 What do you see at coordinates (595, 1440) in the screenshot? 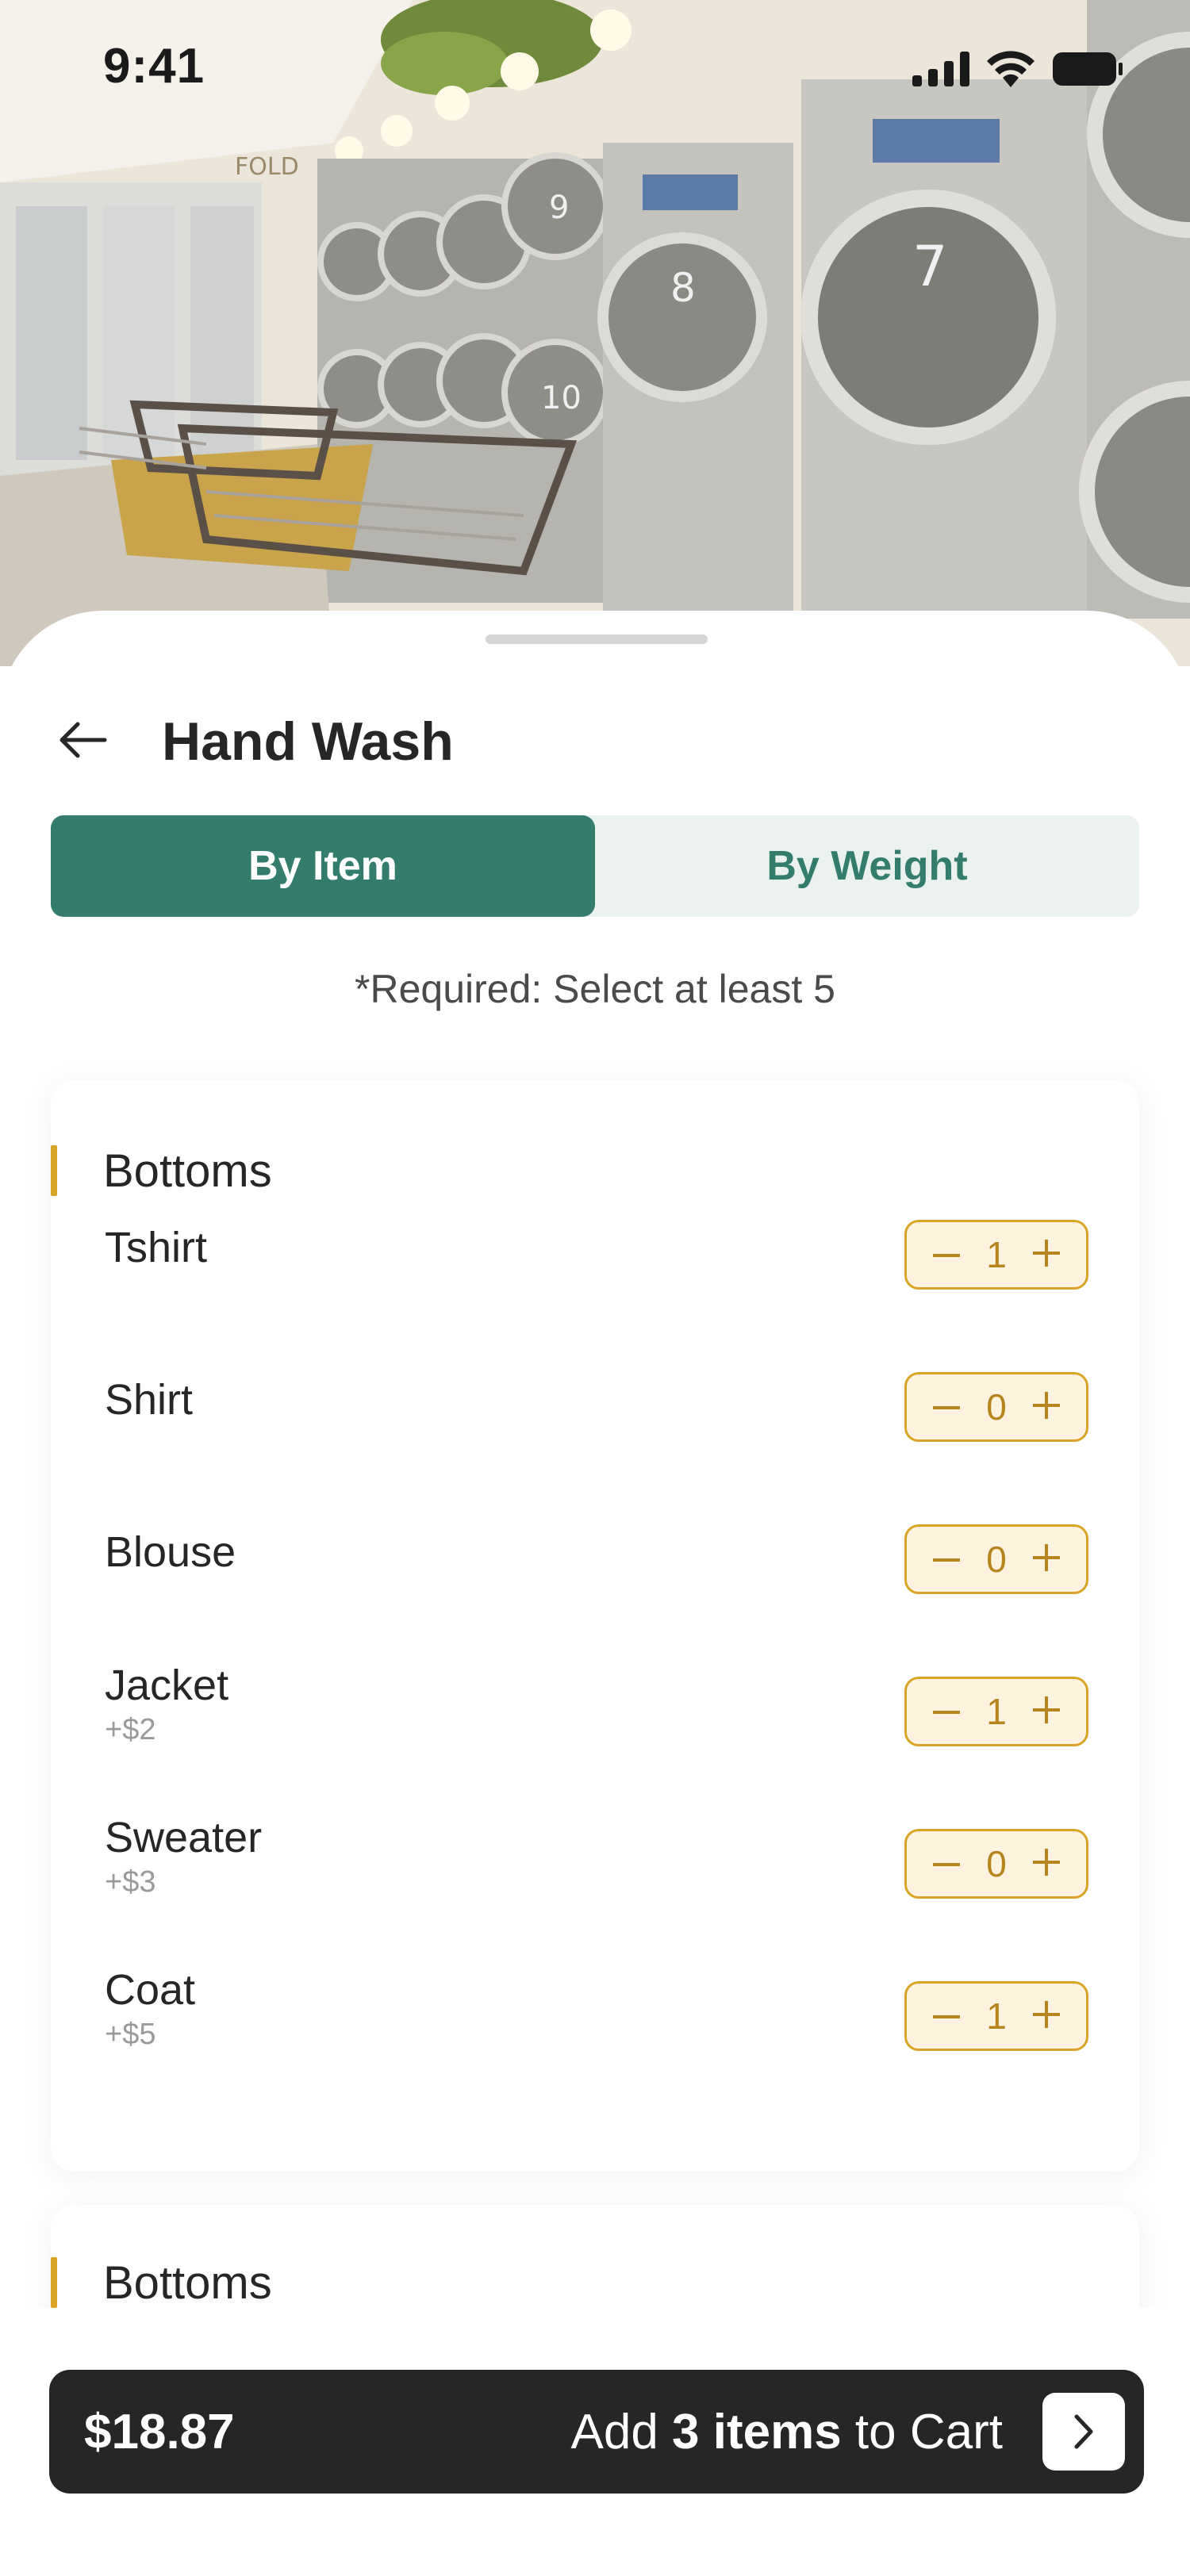
I see `list-item: Shirt 0` at bounding box center [595, 1440].